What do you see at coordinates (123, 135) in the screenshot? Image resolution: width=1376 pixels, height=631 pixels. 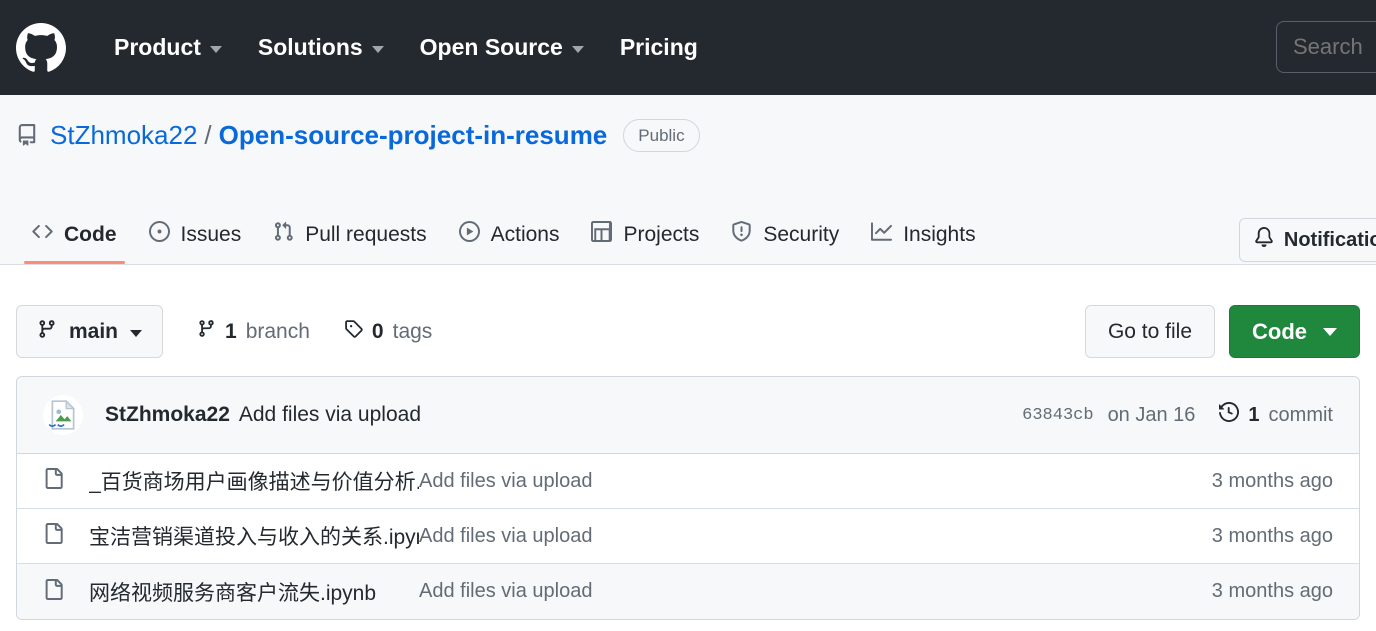 I see `repo-owner-link: StZhmoka22` at bounding box center [123, 135].